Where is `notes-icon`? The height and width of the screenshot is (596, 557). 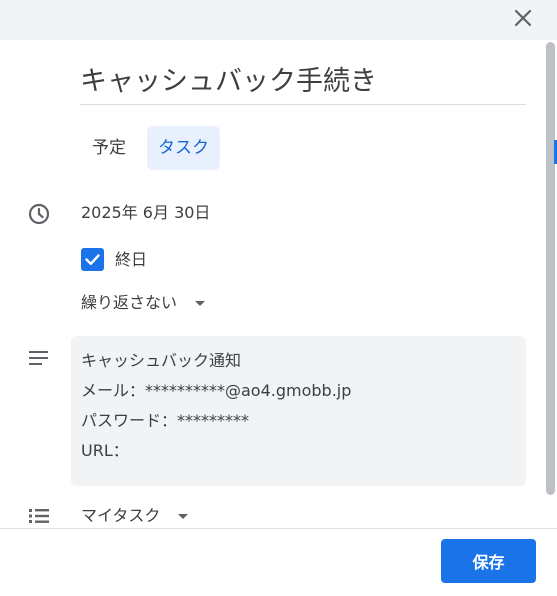 notes-icon is located at coordinates (38, 358).